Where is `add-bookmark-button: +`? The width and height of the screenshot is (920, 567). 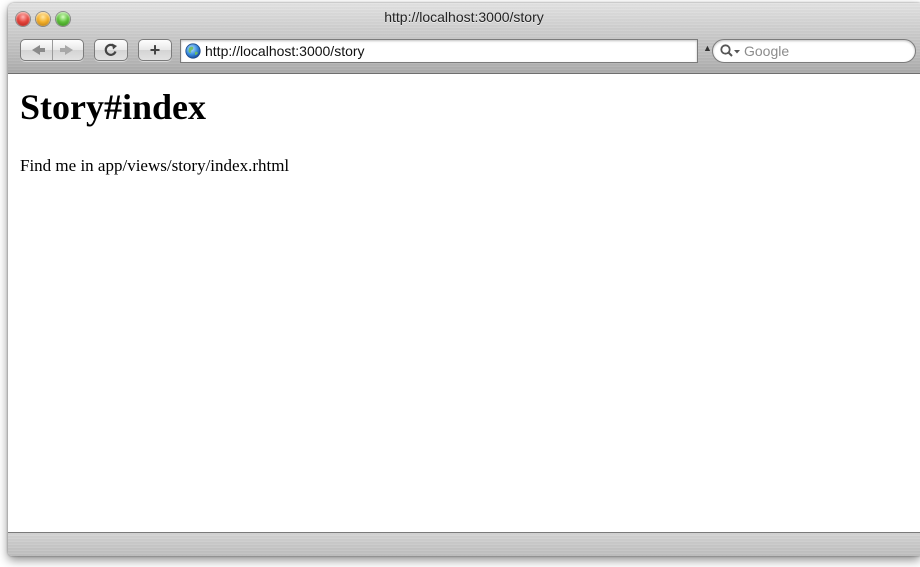
add-bookmark-button: + is located at coordinates (155, 50).